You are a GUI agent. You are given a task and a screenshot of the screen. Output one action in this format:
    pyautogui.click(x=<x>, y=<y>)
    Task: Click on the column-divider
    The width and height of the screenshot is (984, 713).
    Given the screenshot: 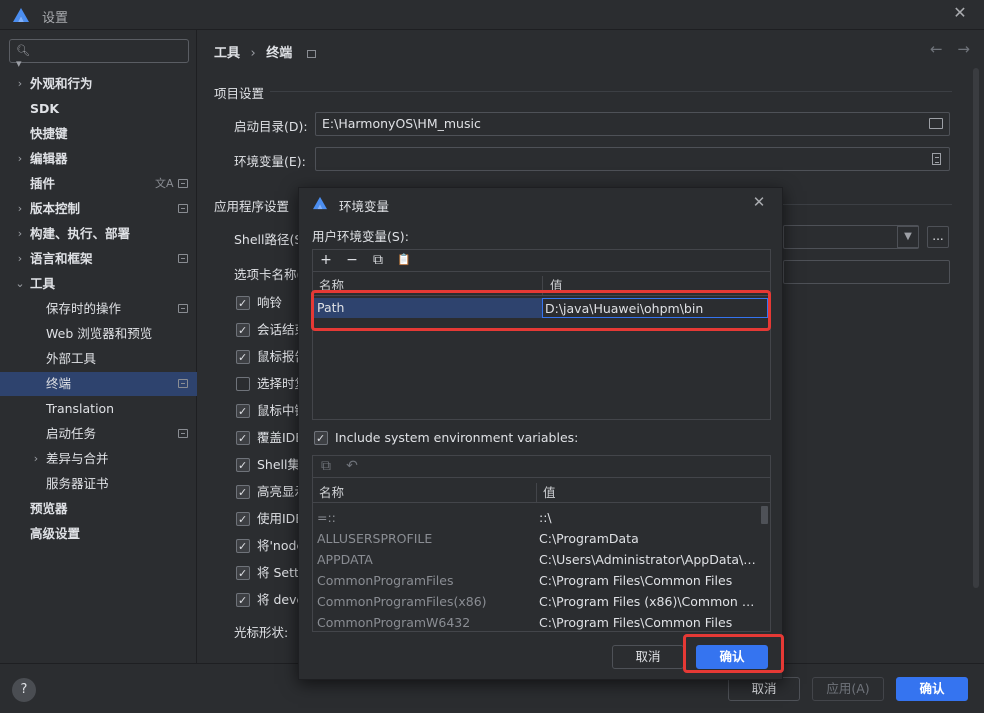 What is the action you would take?
    pyautogui.click(x=536, y=493)
    